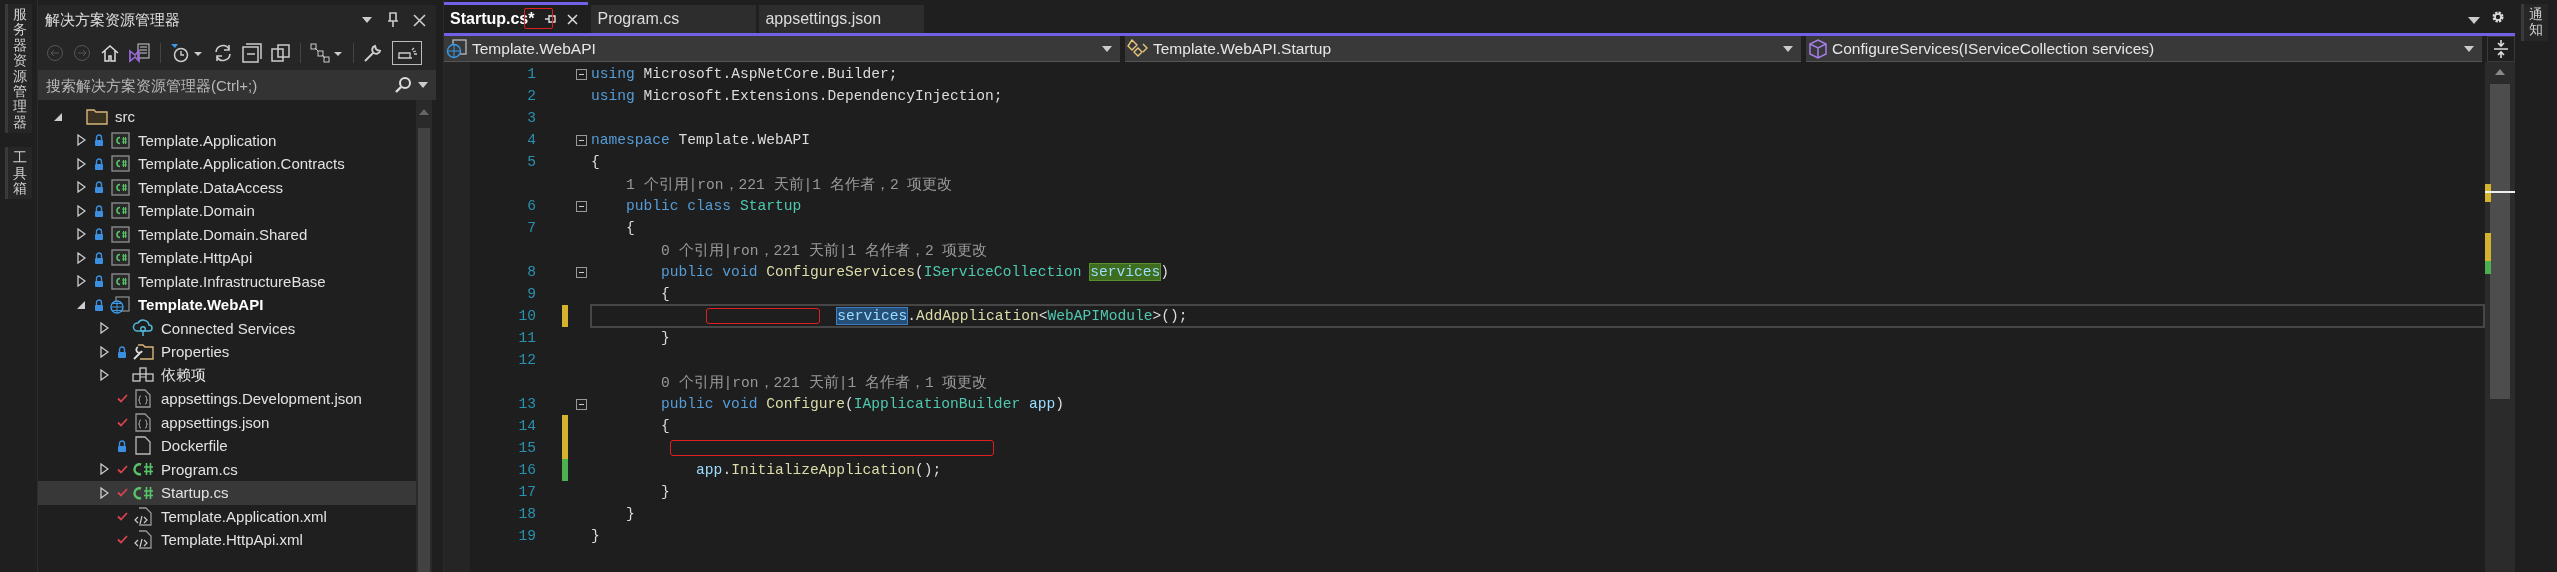 This screenshot has width=2557, height=572. I want to click on node-graph-icon, so click(327, 52).